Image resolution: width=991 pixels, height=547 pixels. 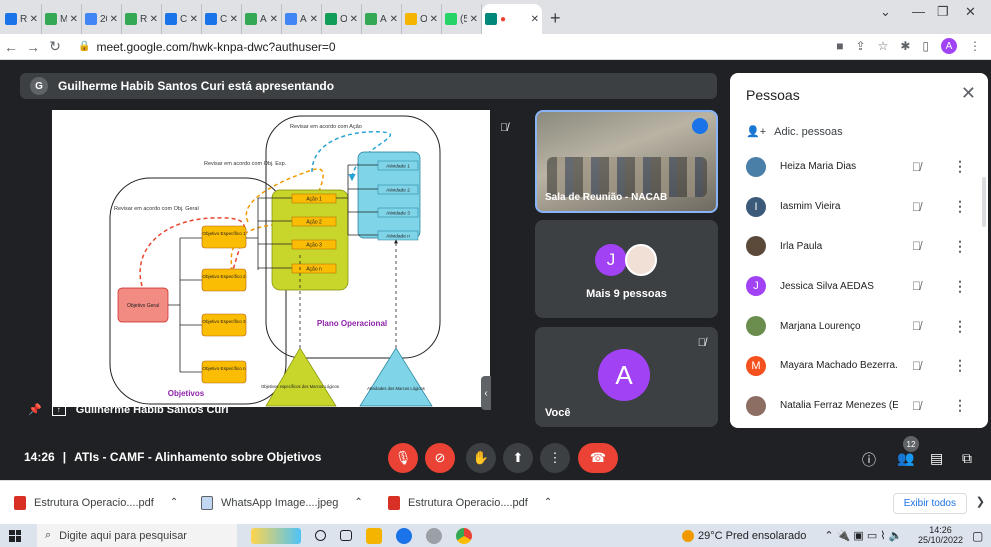 I want to click on task-view-icon, so click(x=346, y=535).